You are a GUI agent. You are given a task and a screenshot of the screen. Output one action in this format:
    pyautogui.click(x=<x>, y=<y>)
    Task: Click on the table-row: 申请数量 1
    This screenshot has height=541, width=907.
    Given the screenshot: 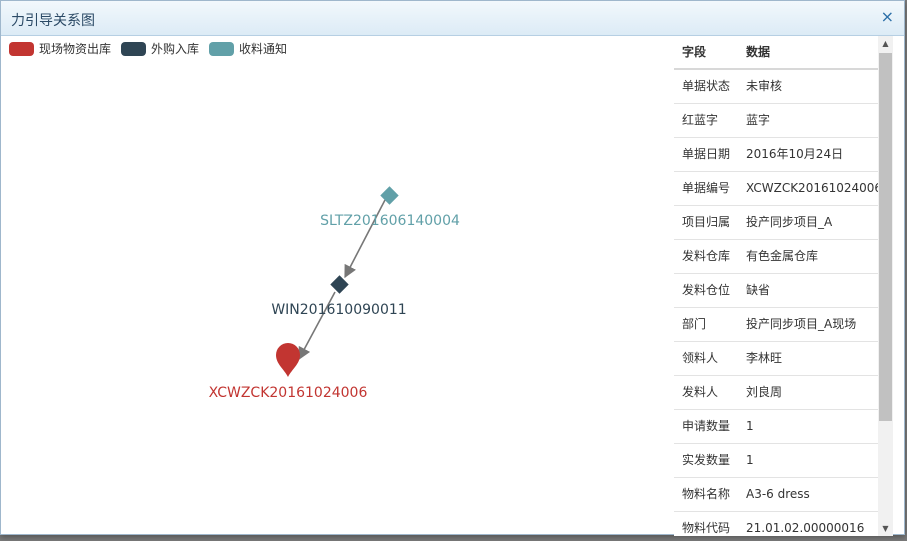 What is the action you would take?
    pyautogui.click(x=776, y=427)
    